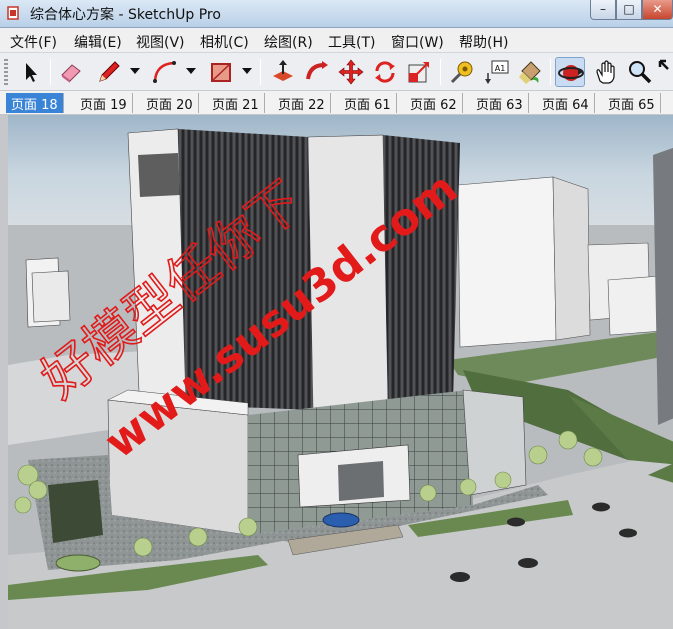  I want to click on menu-view: 视图(V), so click(160, 42).